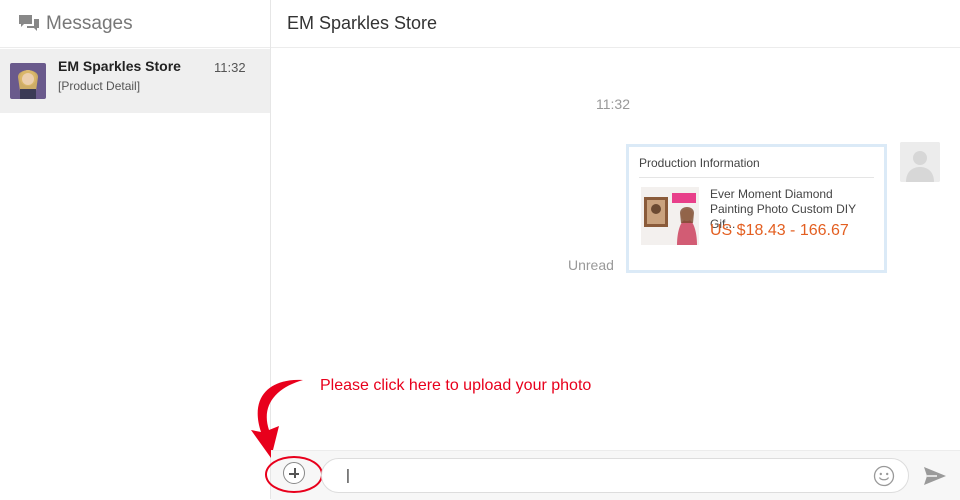 The height and width of the screenshot is (500, 960). What do you see at coordinates (615, 475) in the screenshot?
I see `message-input` at bounding box center [615, 475].